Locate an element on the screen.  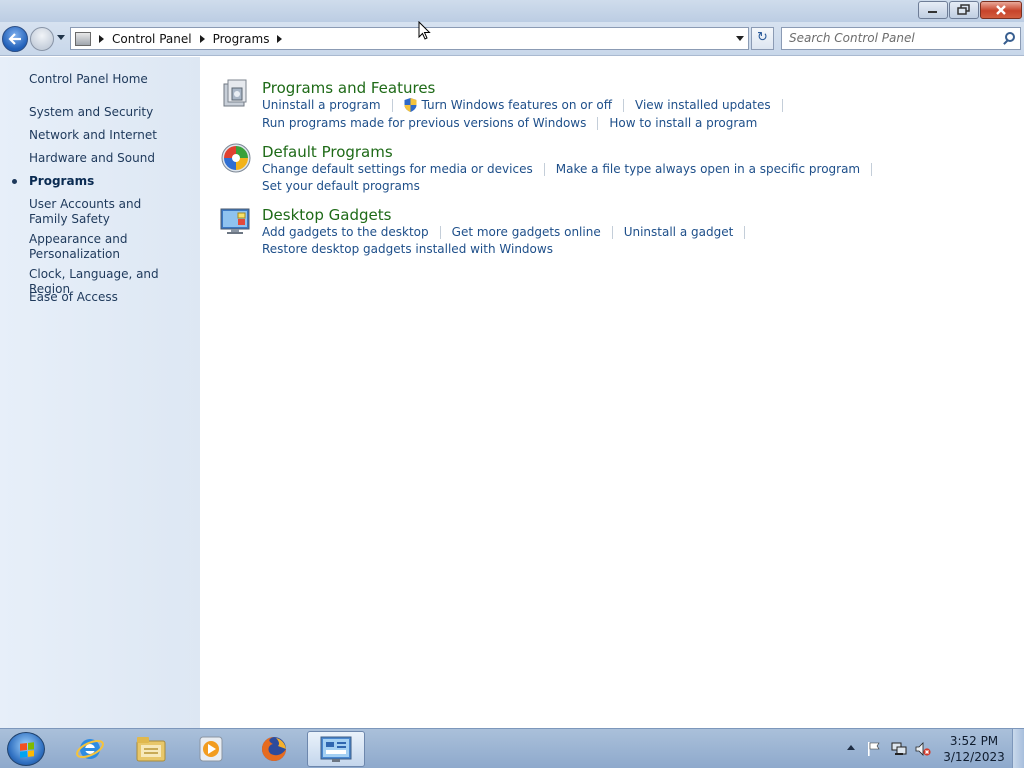
clock-date: 3/12/2023 is located at coordinates (974, 757).